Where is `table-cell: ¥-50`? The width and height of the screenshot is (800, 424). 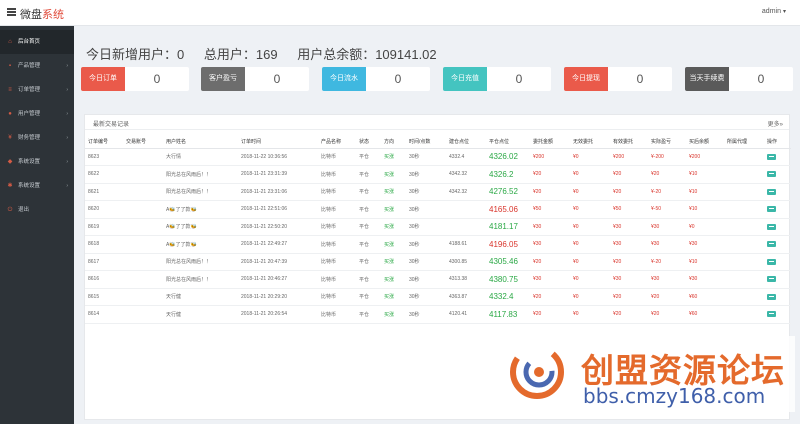 table-cell: ¥-50 is located at coordinates (667, 209).